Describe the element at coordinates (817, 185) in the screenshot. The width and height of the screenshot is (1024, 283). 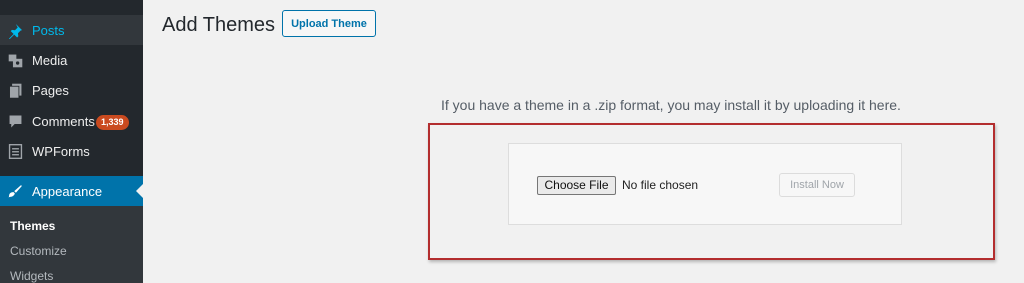
I see `install-now-button: Install Now` at that location.